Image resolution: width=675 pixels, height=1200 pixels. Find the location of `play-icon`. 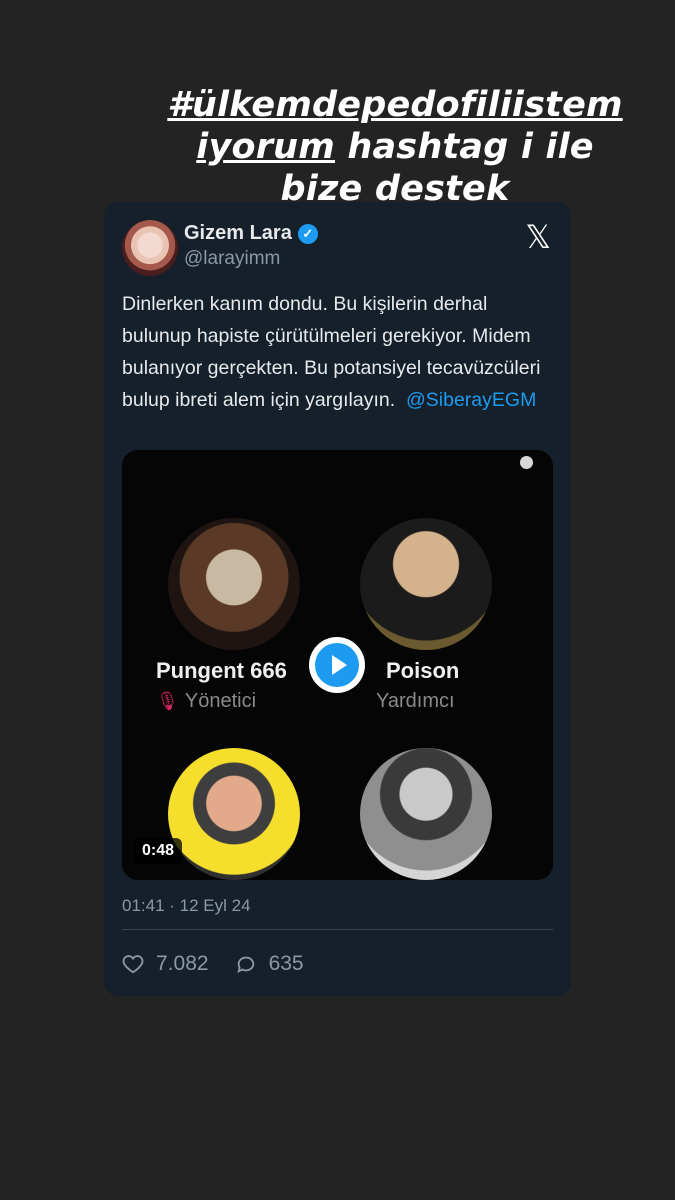

play-icon is located at coordinates (337, 665).